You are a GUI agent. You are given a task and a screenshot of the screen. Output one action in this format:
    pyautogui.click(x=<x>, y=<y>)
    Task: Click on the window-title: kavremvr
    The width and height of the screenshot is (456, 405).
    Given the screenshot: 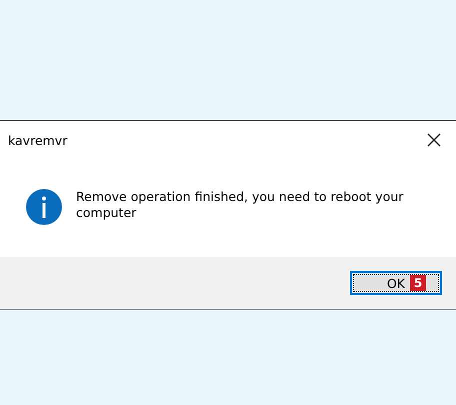 What is the action you would take?
    pyautogui.click(x=38, y=140)
    